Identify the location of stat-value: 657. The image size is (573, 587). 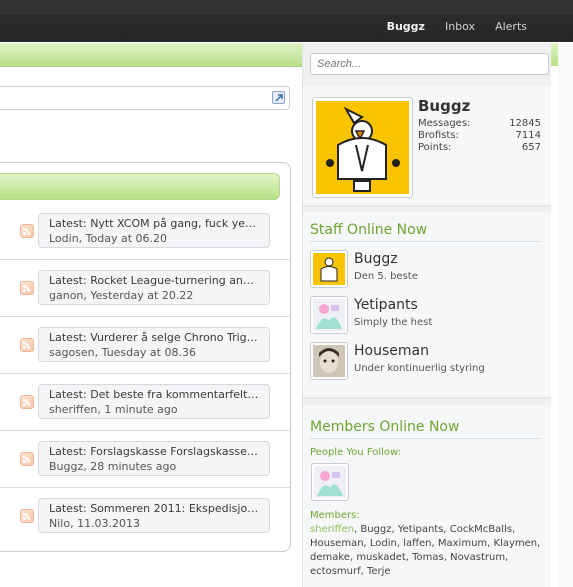
(531, 147).